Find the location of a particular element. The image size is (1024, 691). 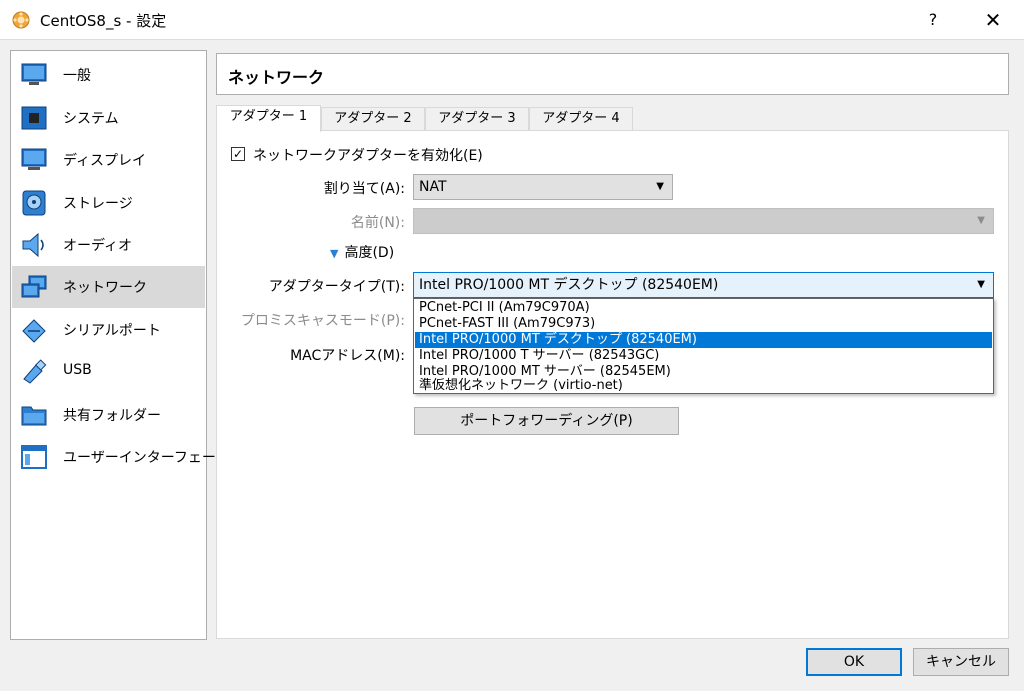

sidebar-item-storage: ストレージ is located at coordinates (108, 203).